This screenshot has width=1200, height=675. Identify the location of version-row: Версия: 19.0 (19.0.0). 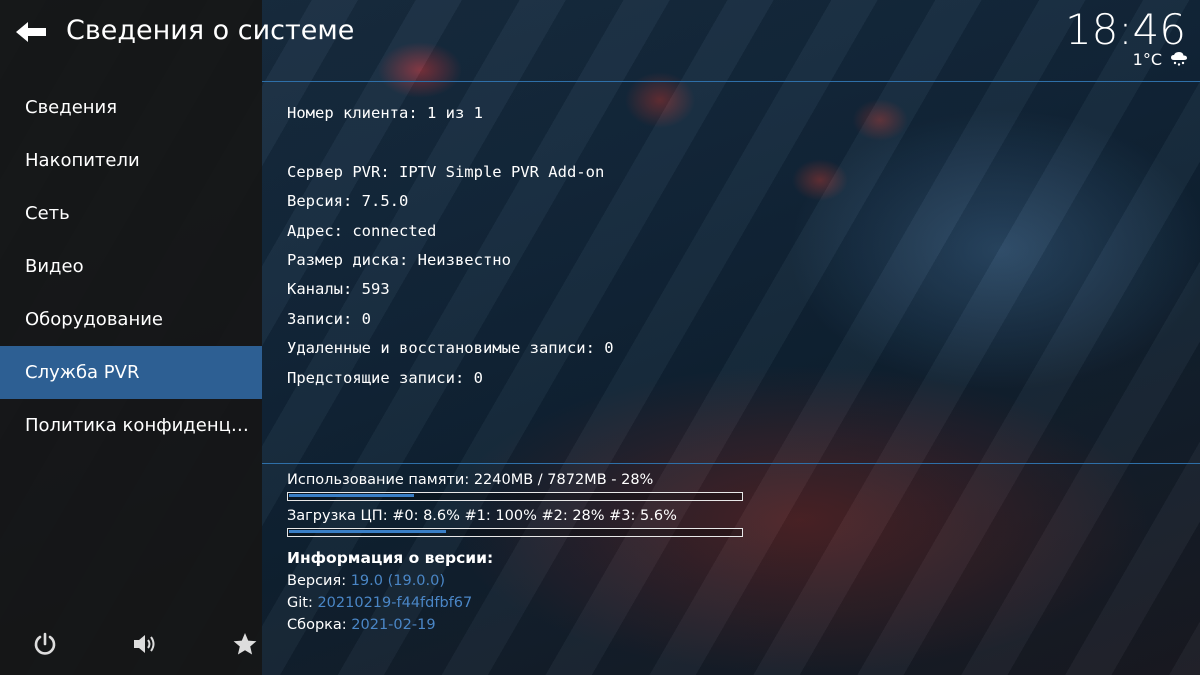
(390, 581).